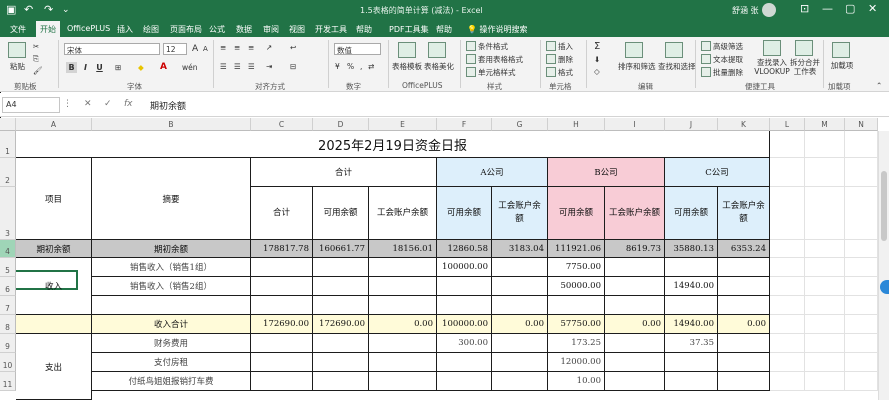 This screenshot has height=400, width=889. Describe the element at coordinates (171, 199) in the screenshot. I see `header-summary: 摘要` at that location.